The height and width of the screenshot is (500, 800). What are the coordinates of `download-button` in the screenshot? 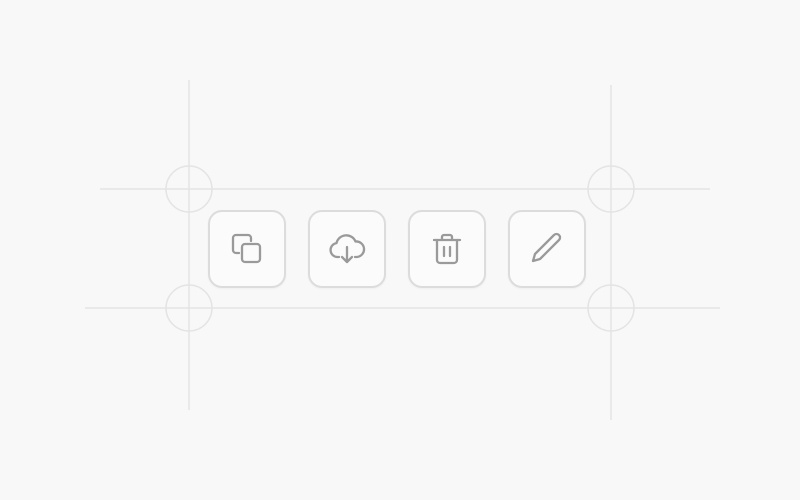 It's located at (347, 249).